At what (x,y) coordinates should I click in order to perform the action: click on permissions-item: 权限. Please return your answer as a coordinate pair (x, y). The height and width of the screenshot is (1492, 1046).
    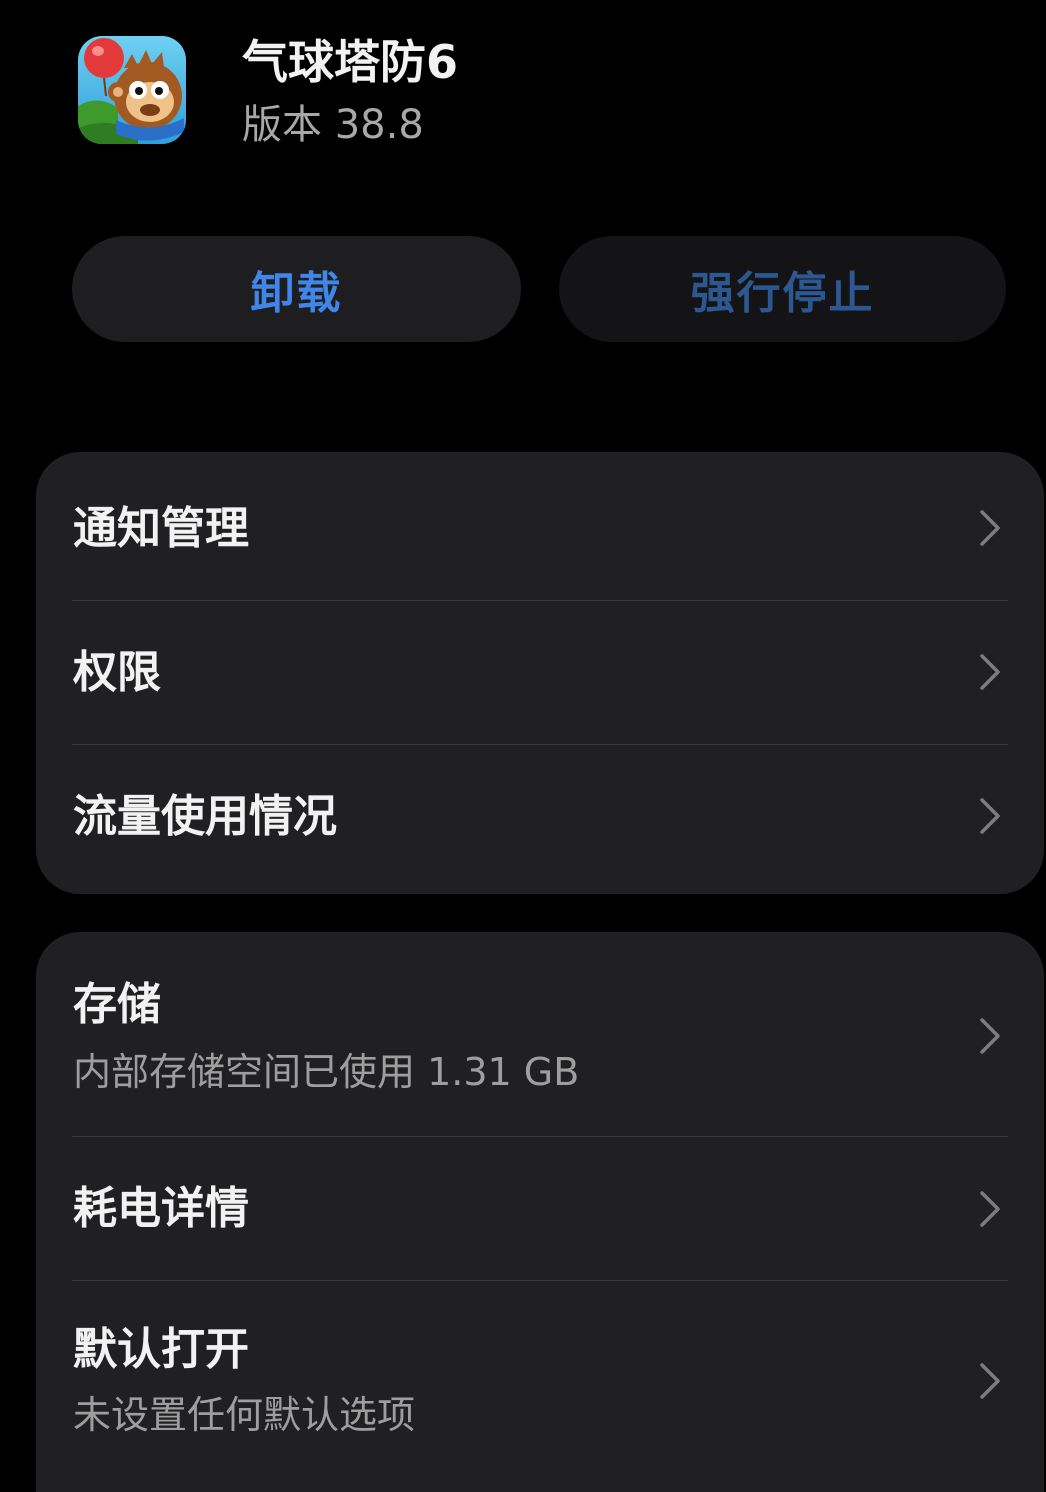
    Looking at the image, I should click on (540, 672).